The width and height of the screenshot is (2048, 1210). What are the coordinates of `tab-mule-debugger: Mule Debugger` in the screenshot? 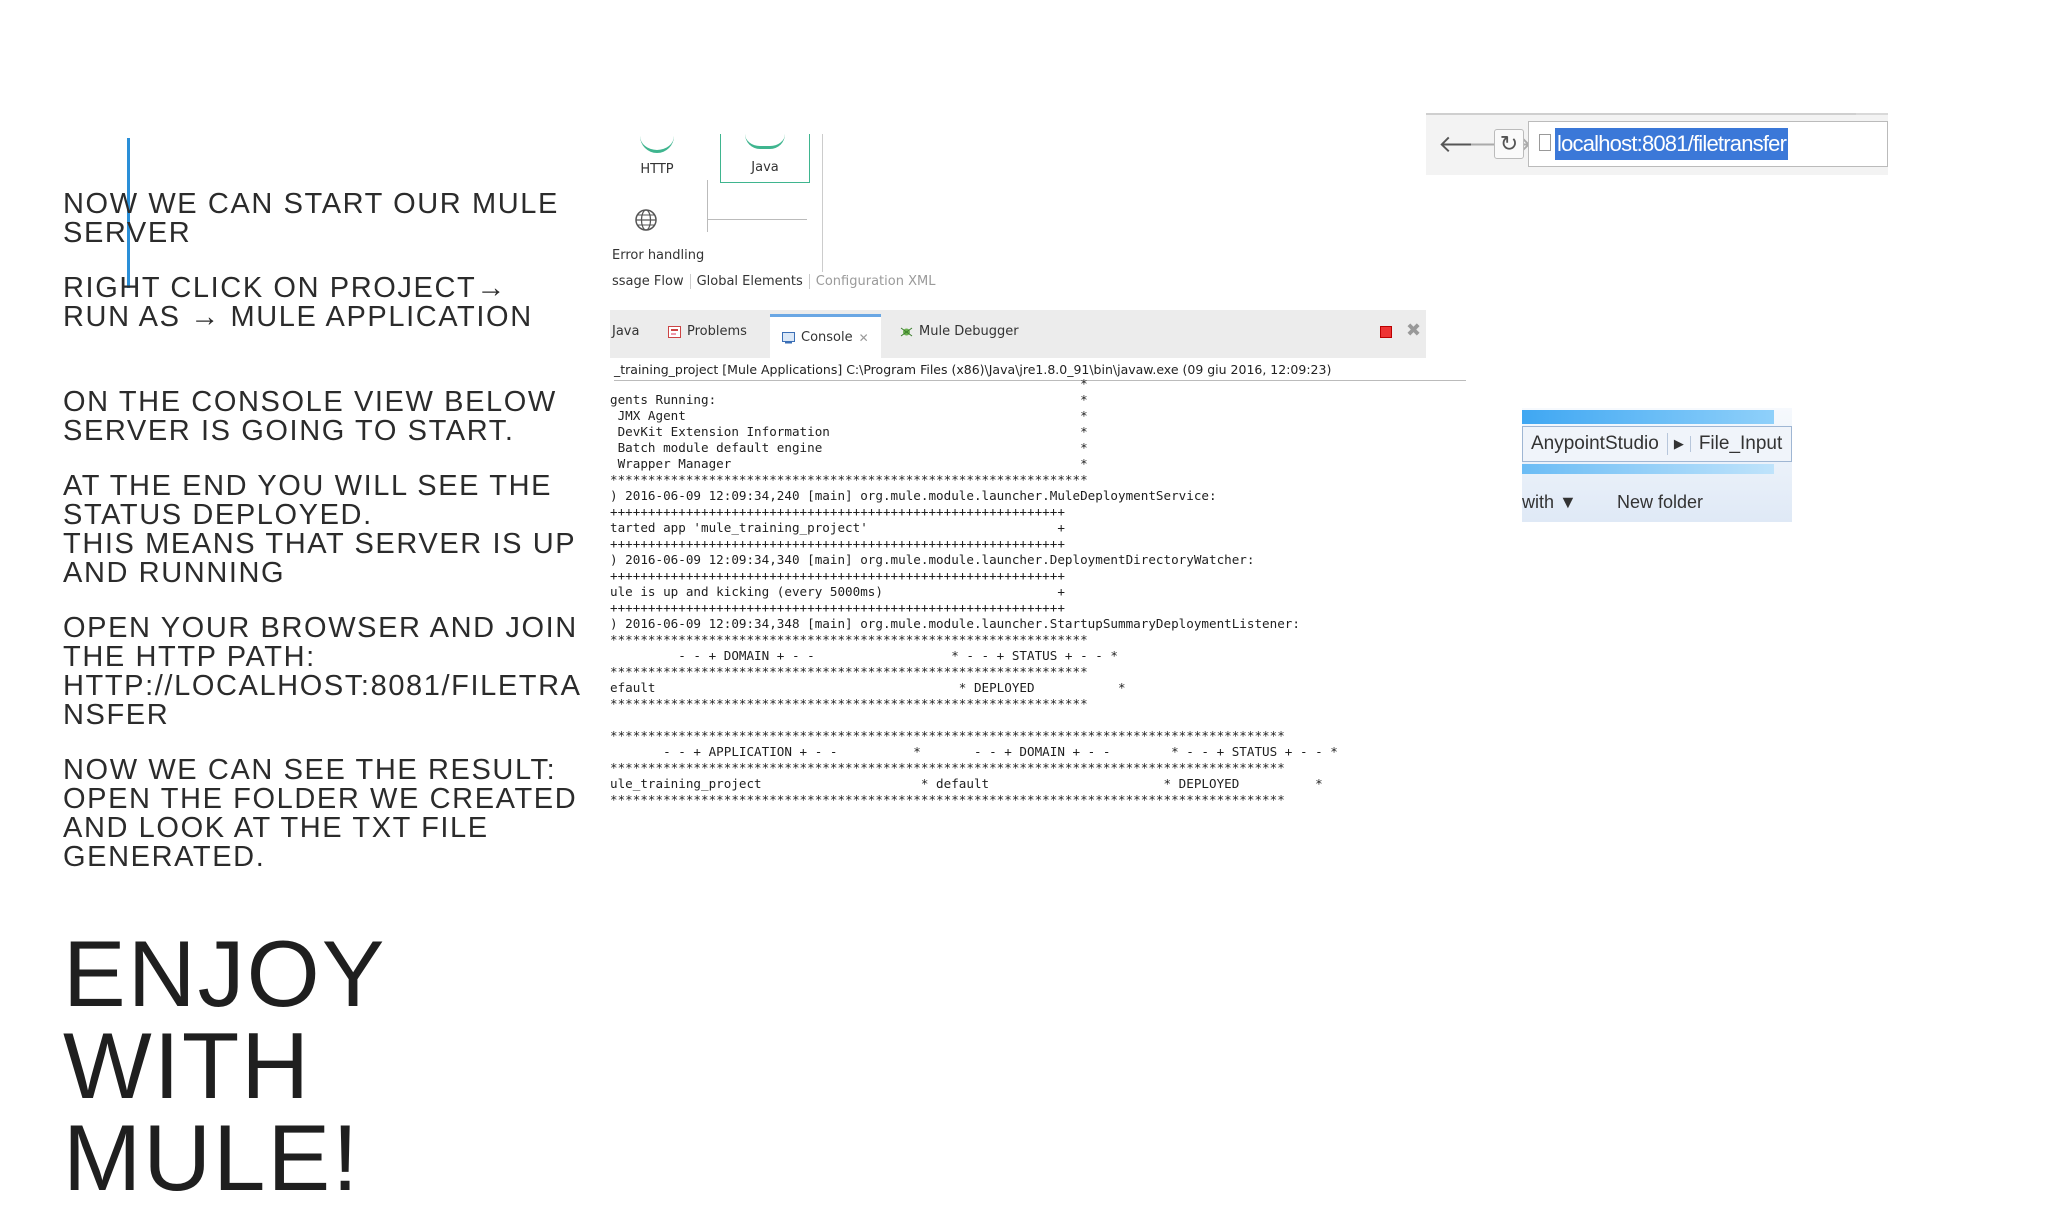 It's located at (959, 331).